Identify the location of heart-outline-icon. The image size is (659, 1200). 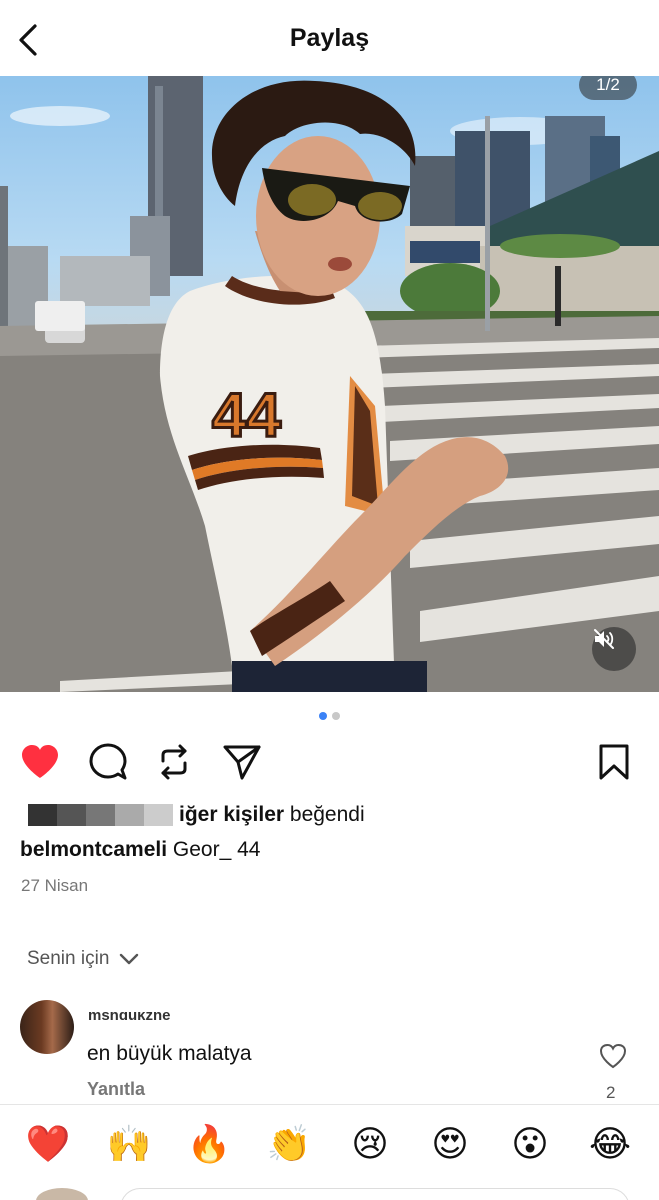
(613, 1056).